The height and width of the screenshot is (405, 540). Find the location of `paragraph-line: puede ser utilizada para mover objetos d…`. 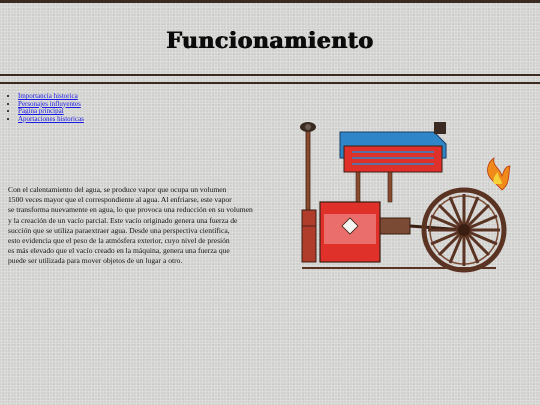

paragraph-line: puede ser utilizada para mover objetos d… is located at coordinates (95, 261).